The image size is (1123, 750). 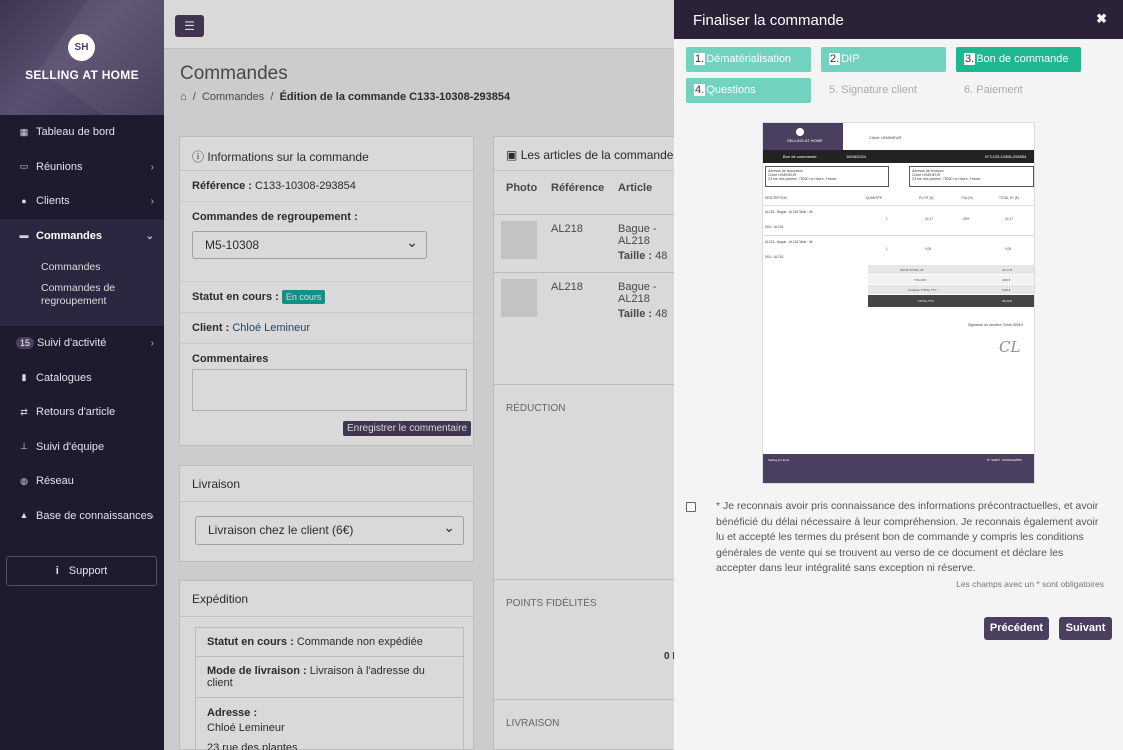 I want to click on sidebar-item-commandes: ▬ Commandes ⌄, so click(x=82, y=235).